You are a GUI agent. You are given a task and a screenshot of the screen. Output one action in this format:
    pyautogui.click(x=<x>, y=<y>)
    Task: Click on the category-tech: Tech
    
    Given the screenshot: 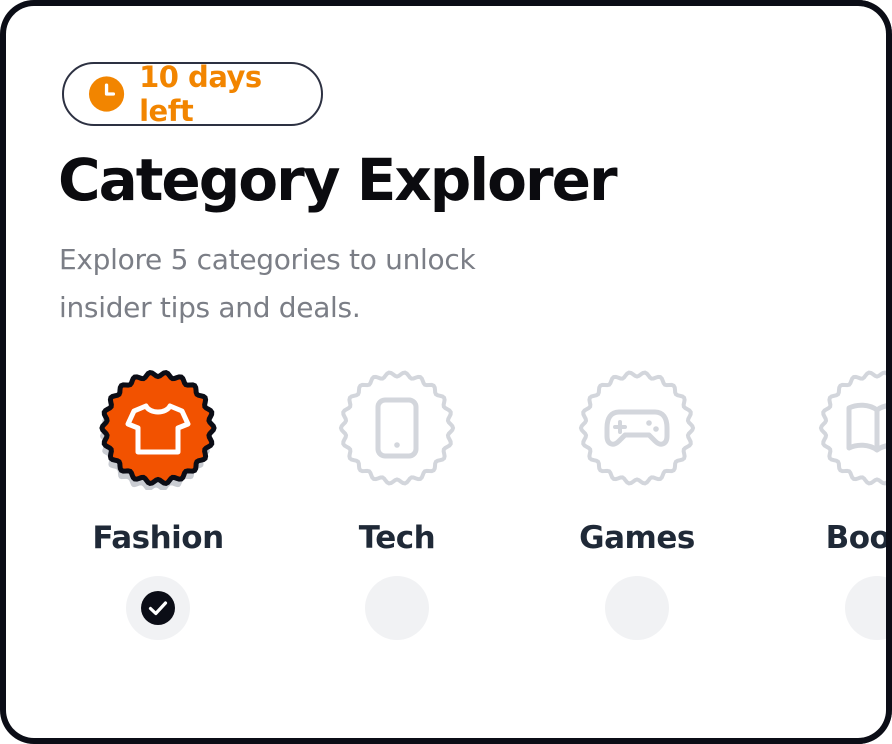 What is the action you would take?
    pyautogui.click(x=397, y=503)
    